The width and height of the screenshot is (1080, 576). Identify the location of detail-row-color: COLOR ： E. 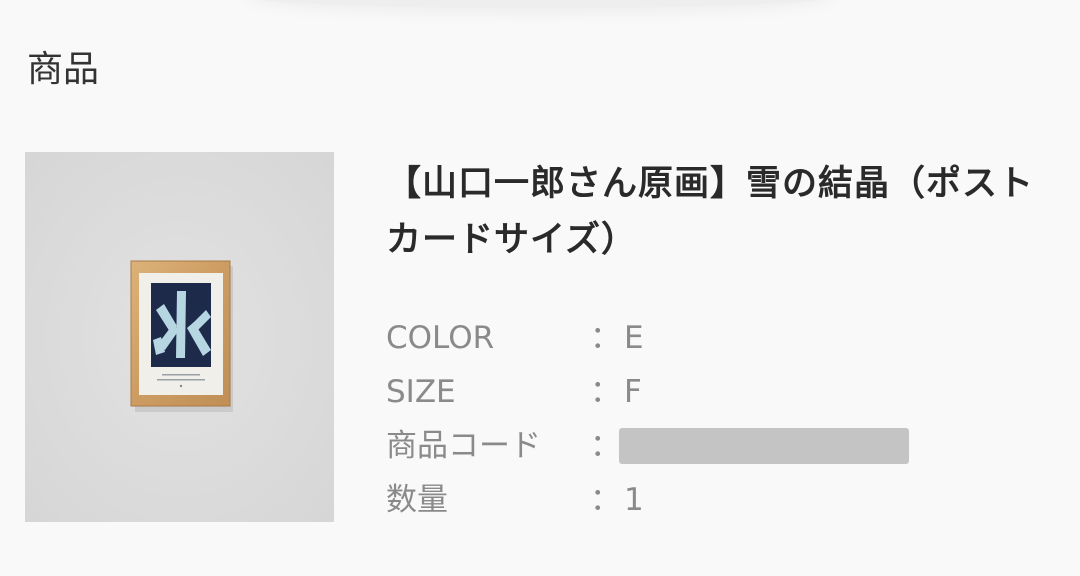
(666, 338).